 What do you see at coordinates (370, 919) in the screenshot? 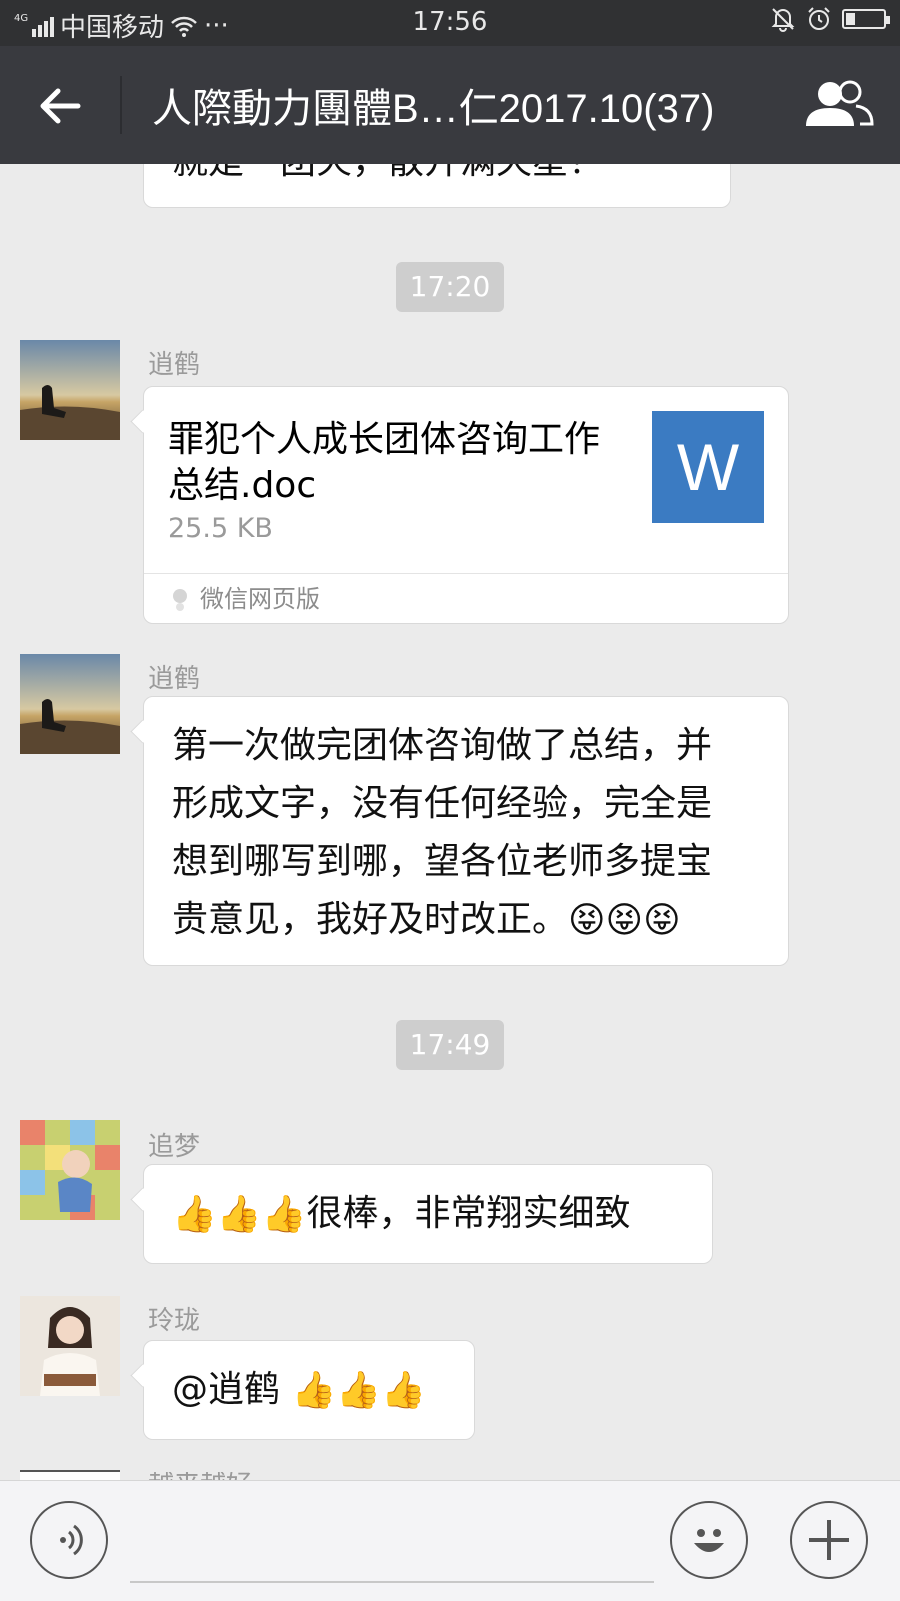
I see `message-line-4-text: 贵意见，我好及时改正。` at bounding box center [370, 919].